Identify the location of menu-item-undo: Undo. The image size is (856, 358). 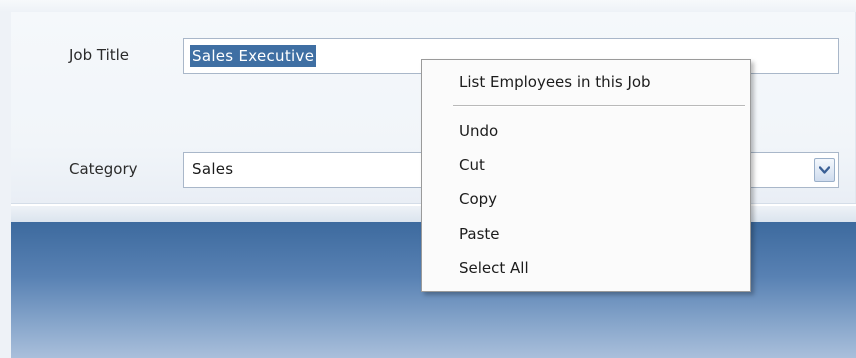
(478, 131).